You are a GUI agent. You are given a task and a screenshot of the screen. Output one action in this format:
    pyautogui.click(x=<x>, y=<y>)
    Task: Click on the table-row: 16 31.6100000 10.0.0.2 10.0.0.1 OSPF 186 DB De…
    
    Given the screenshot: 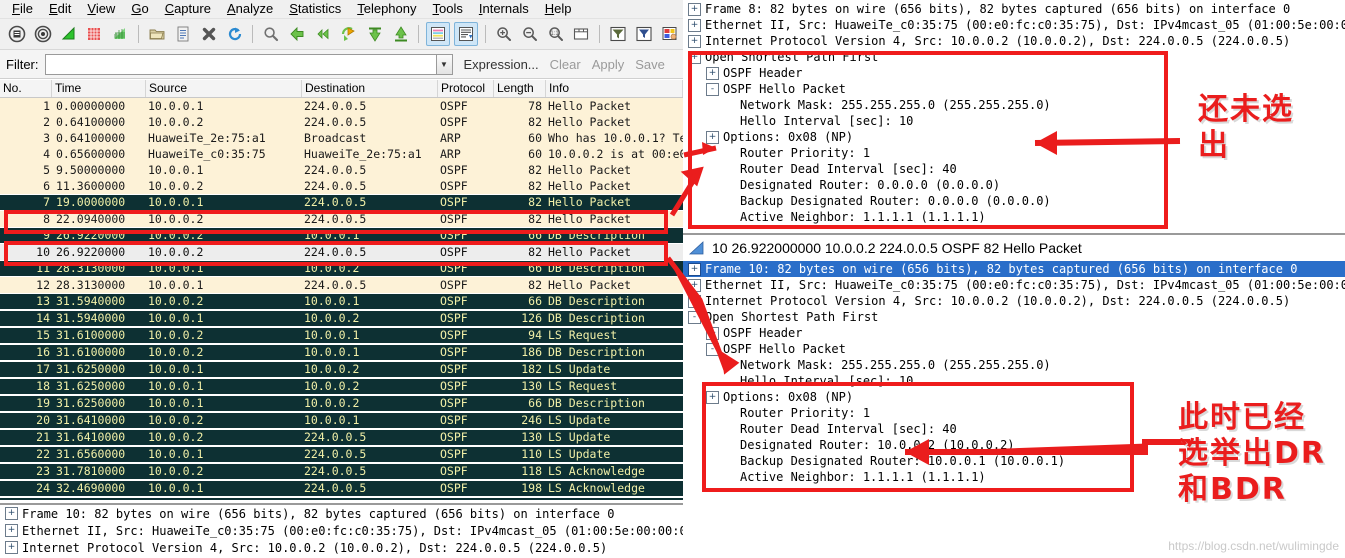 What is the action you would take?
    pyautogui.click(x=341, y=352)
    